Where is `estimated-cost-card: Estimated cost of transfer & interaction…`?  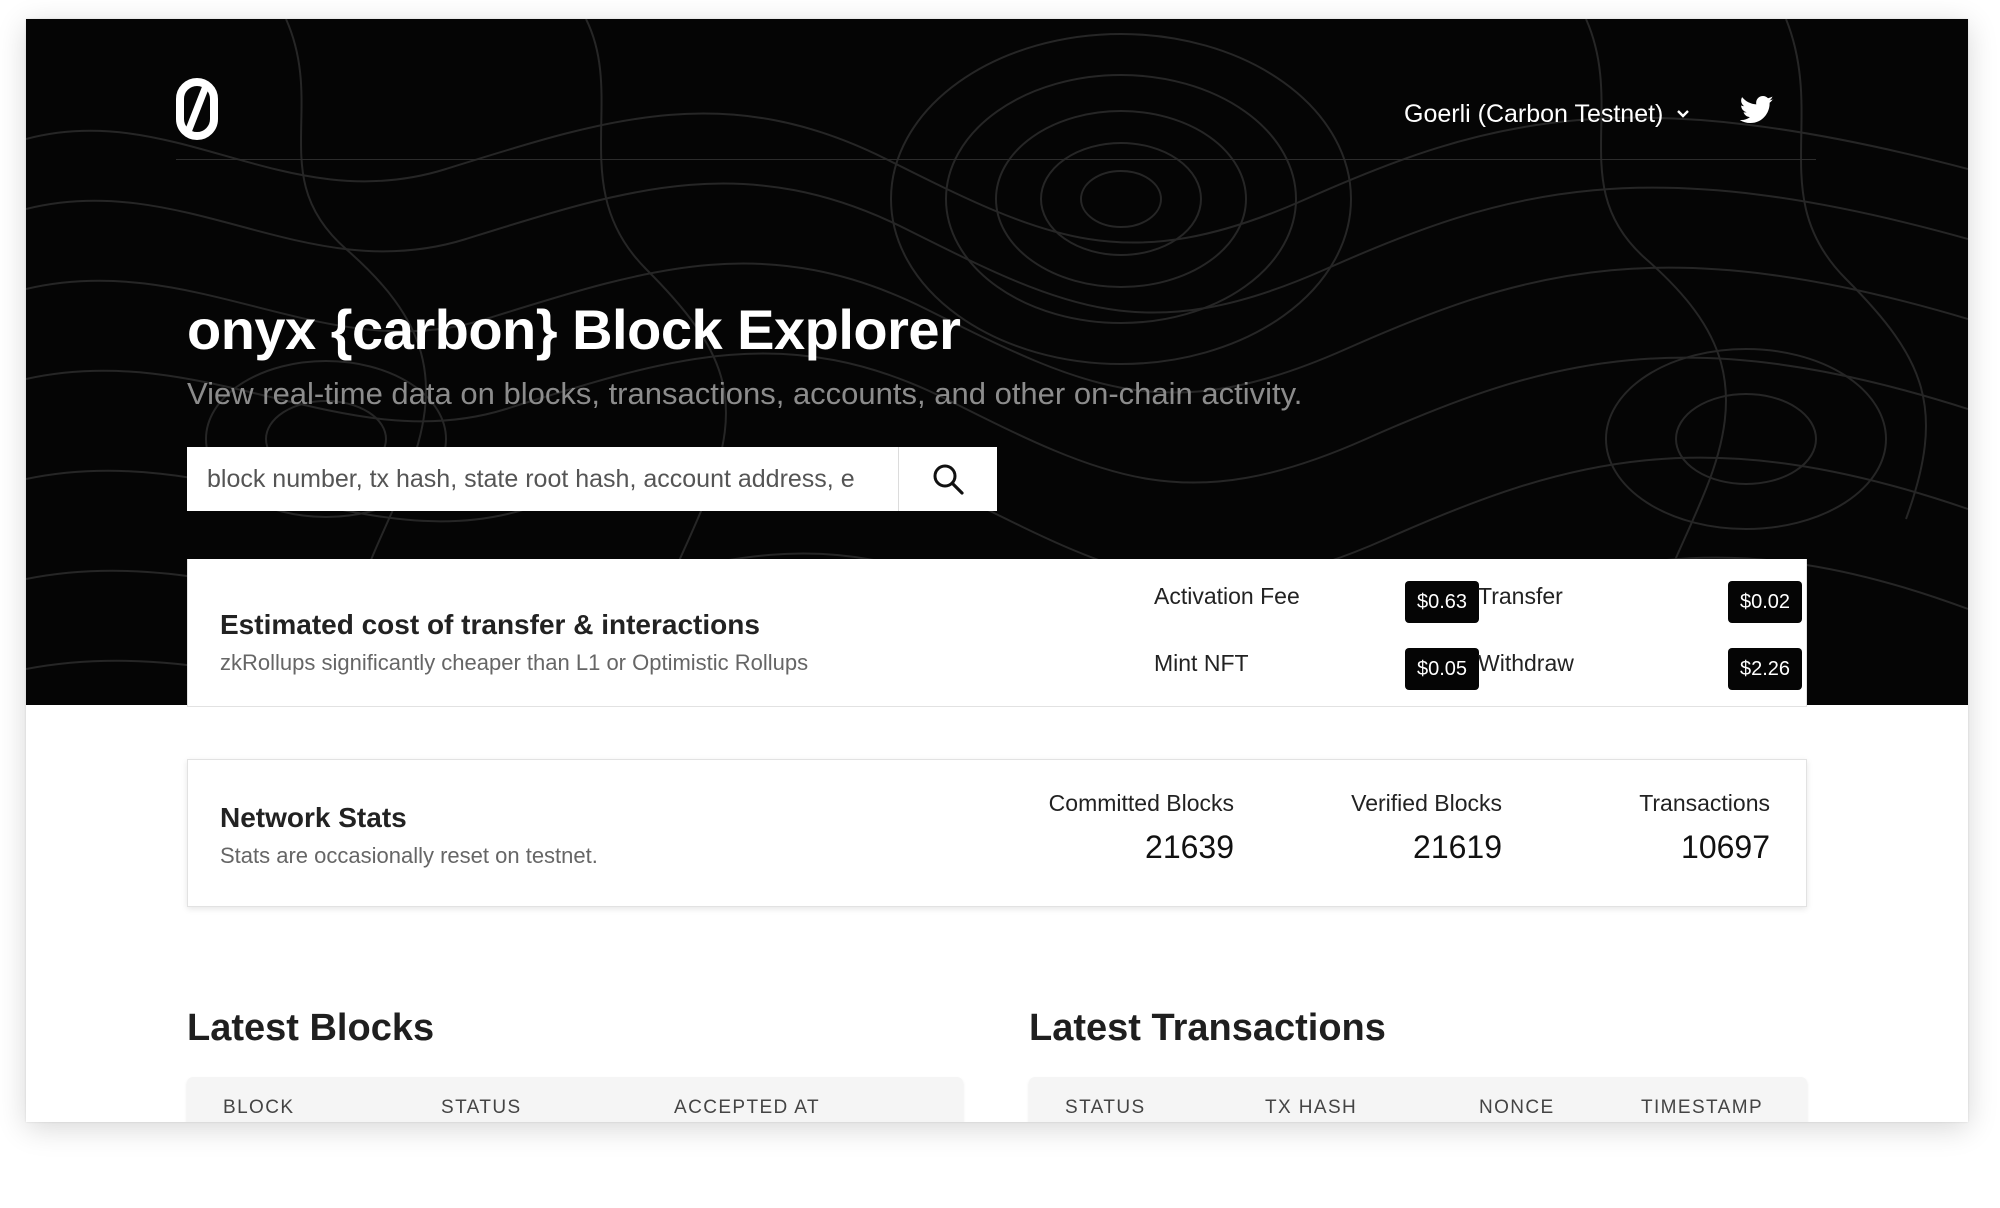
estimated-cost-card: Estimated cost of transfer & interaction… is located at coordinates (997, 633).